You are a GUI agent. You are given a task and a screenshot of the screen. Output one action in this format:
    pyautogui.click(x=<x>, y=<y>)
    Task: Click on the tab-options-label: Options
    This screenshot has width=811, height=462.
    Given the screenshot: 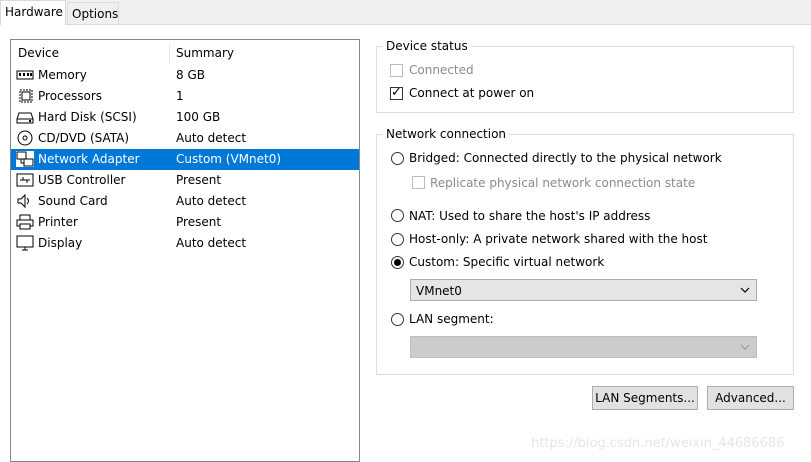 What is the action you would take?
    pyautogui.click(x=95, y=14)
    